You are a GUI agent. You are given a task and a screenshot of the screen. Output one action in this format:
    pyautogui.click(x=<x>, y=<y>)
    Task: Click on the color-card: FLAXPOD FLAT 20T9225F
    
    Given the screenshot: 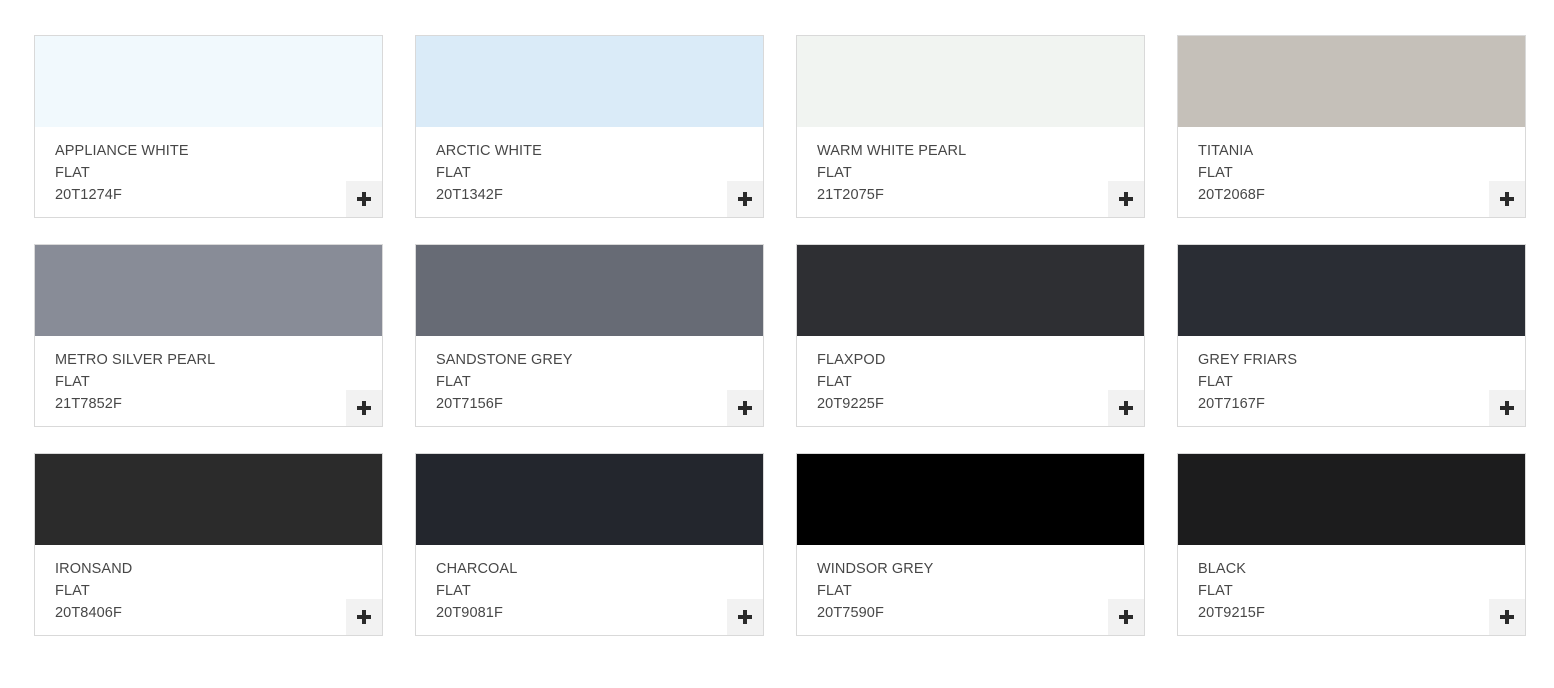 What is the action you would take?
    pyautogui.click(x=970, y=335)
    